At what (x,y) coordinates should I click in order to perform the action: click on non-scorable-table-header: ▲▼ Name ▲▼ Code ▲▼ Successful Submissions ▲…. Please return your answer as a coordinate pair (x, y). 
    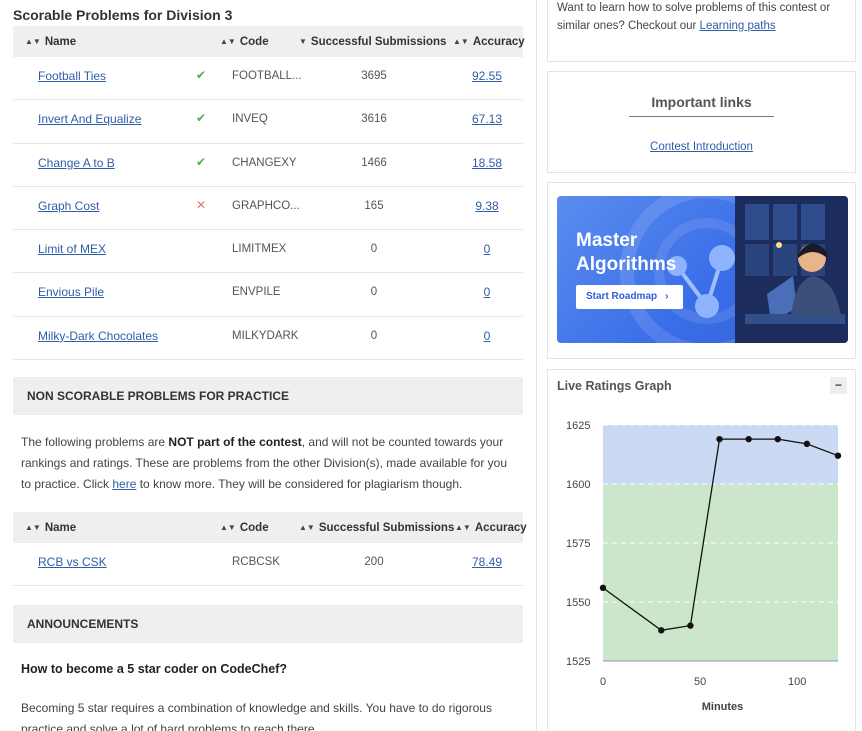
    Looking at the image, I should click on (270, 527).